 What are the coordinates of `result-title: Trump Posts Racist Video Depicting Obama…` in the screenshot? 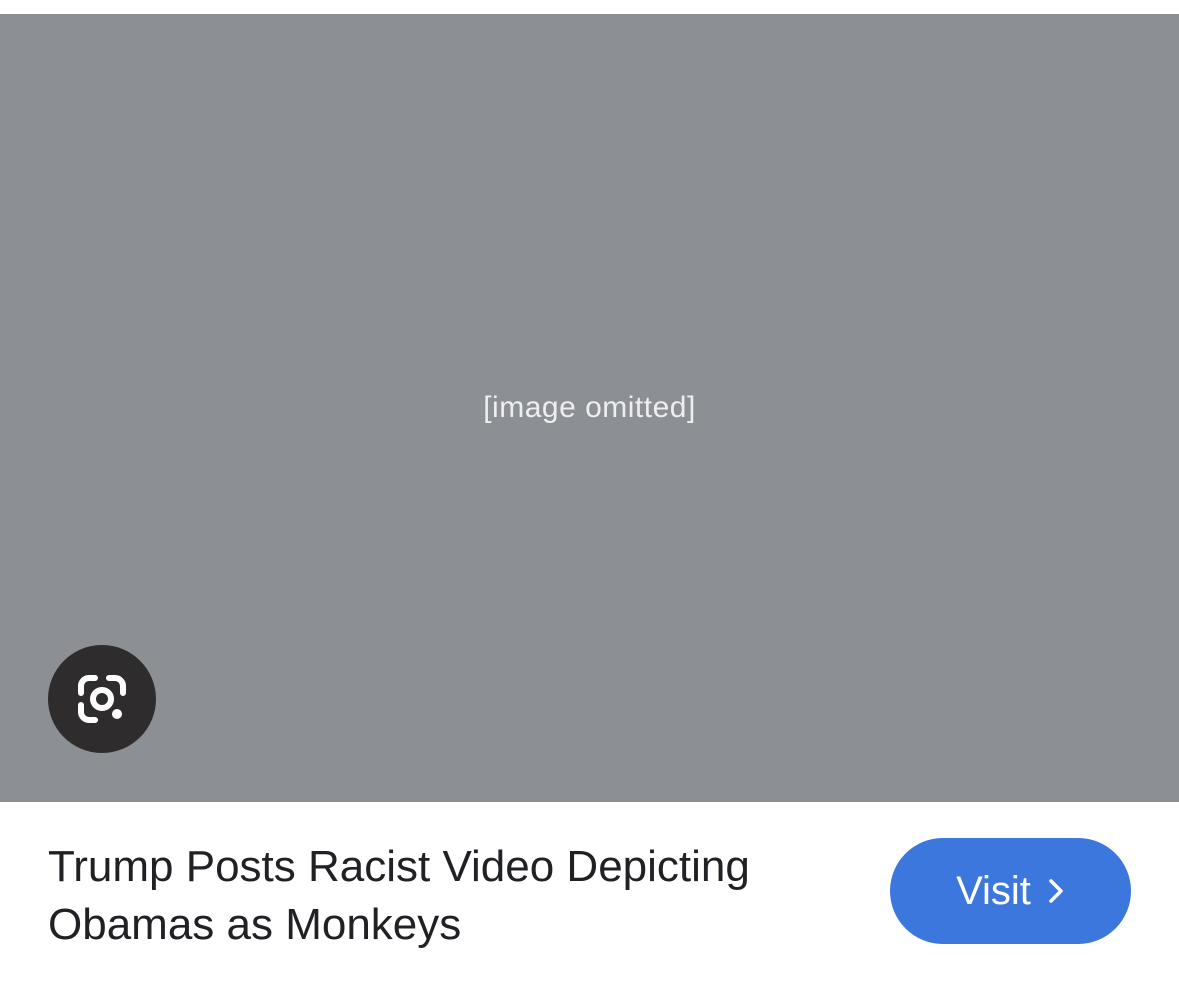 It's located at (438, 896).